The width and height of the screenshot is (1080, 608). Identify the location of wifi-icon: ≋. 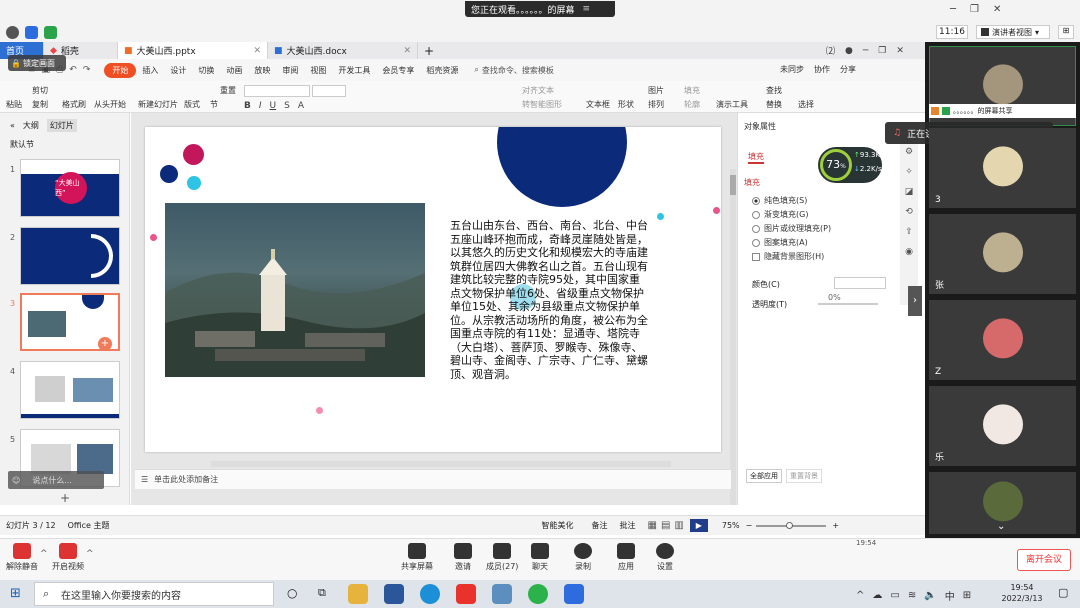
(912, 595).